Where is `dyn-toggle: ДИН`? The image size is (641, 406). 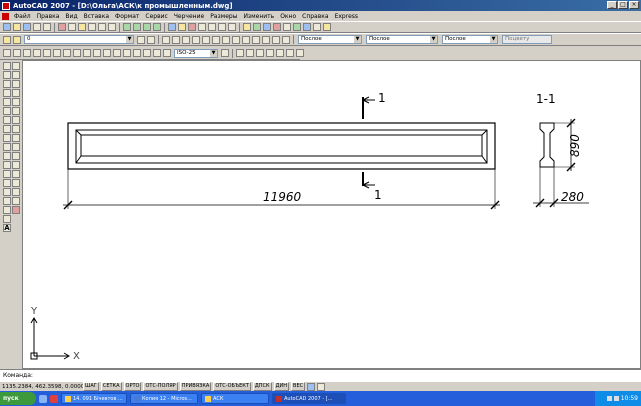 dyn-toggle: ДИН is located at coordinates (281, 386).